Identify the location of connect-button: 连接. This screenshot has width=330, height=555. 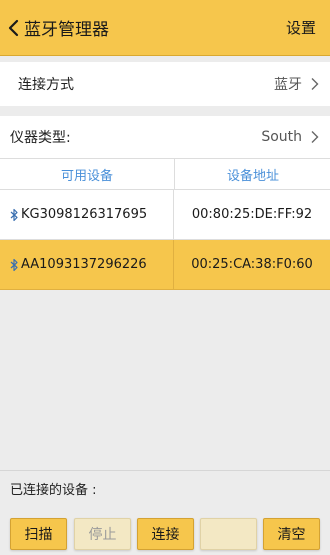
(165, 534).